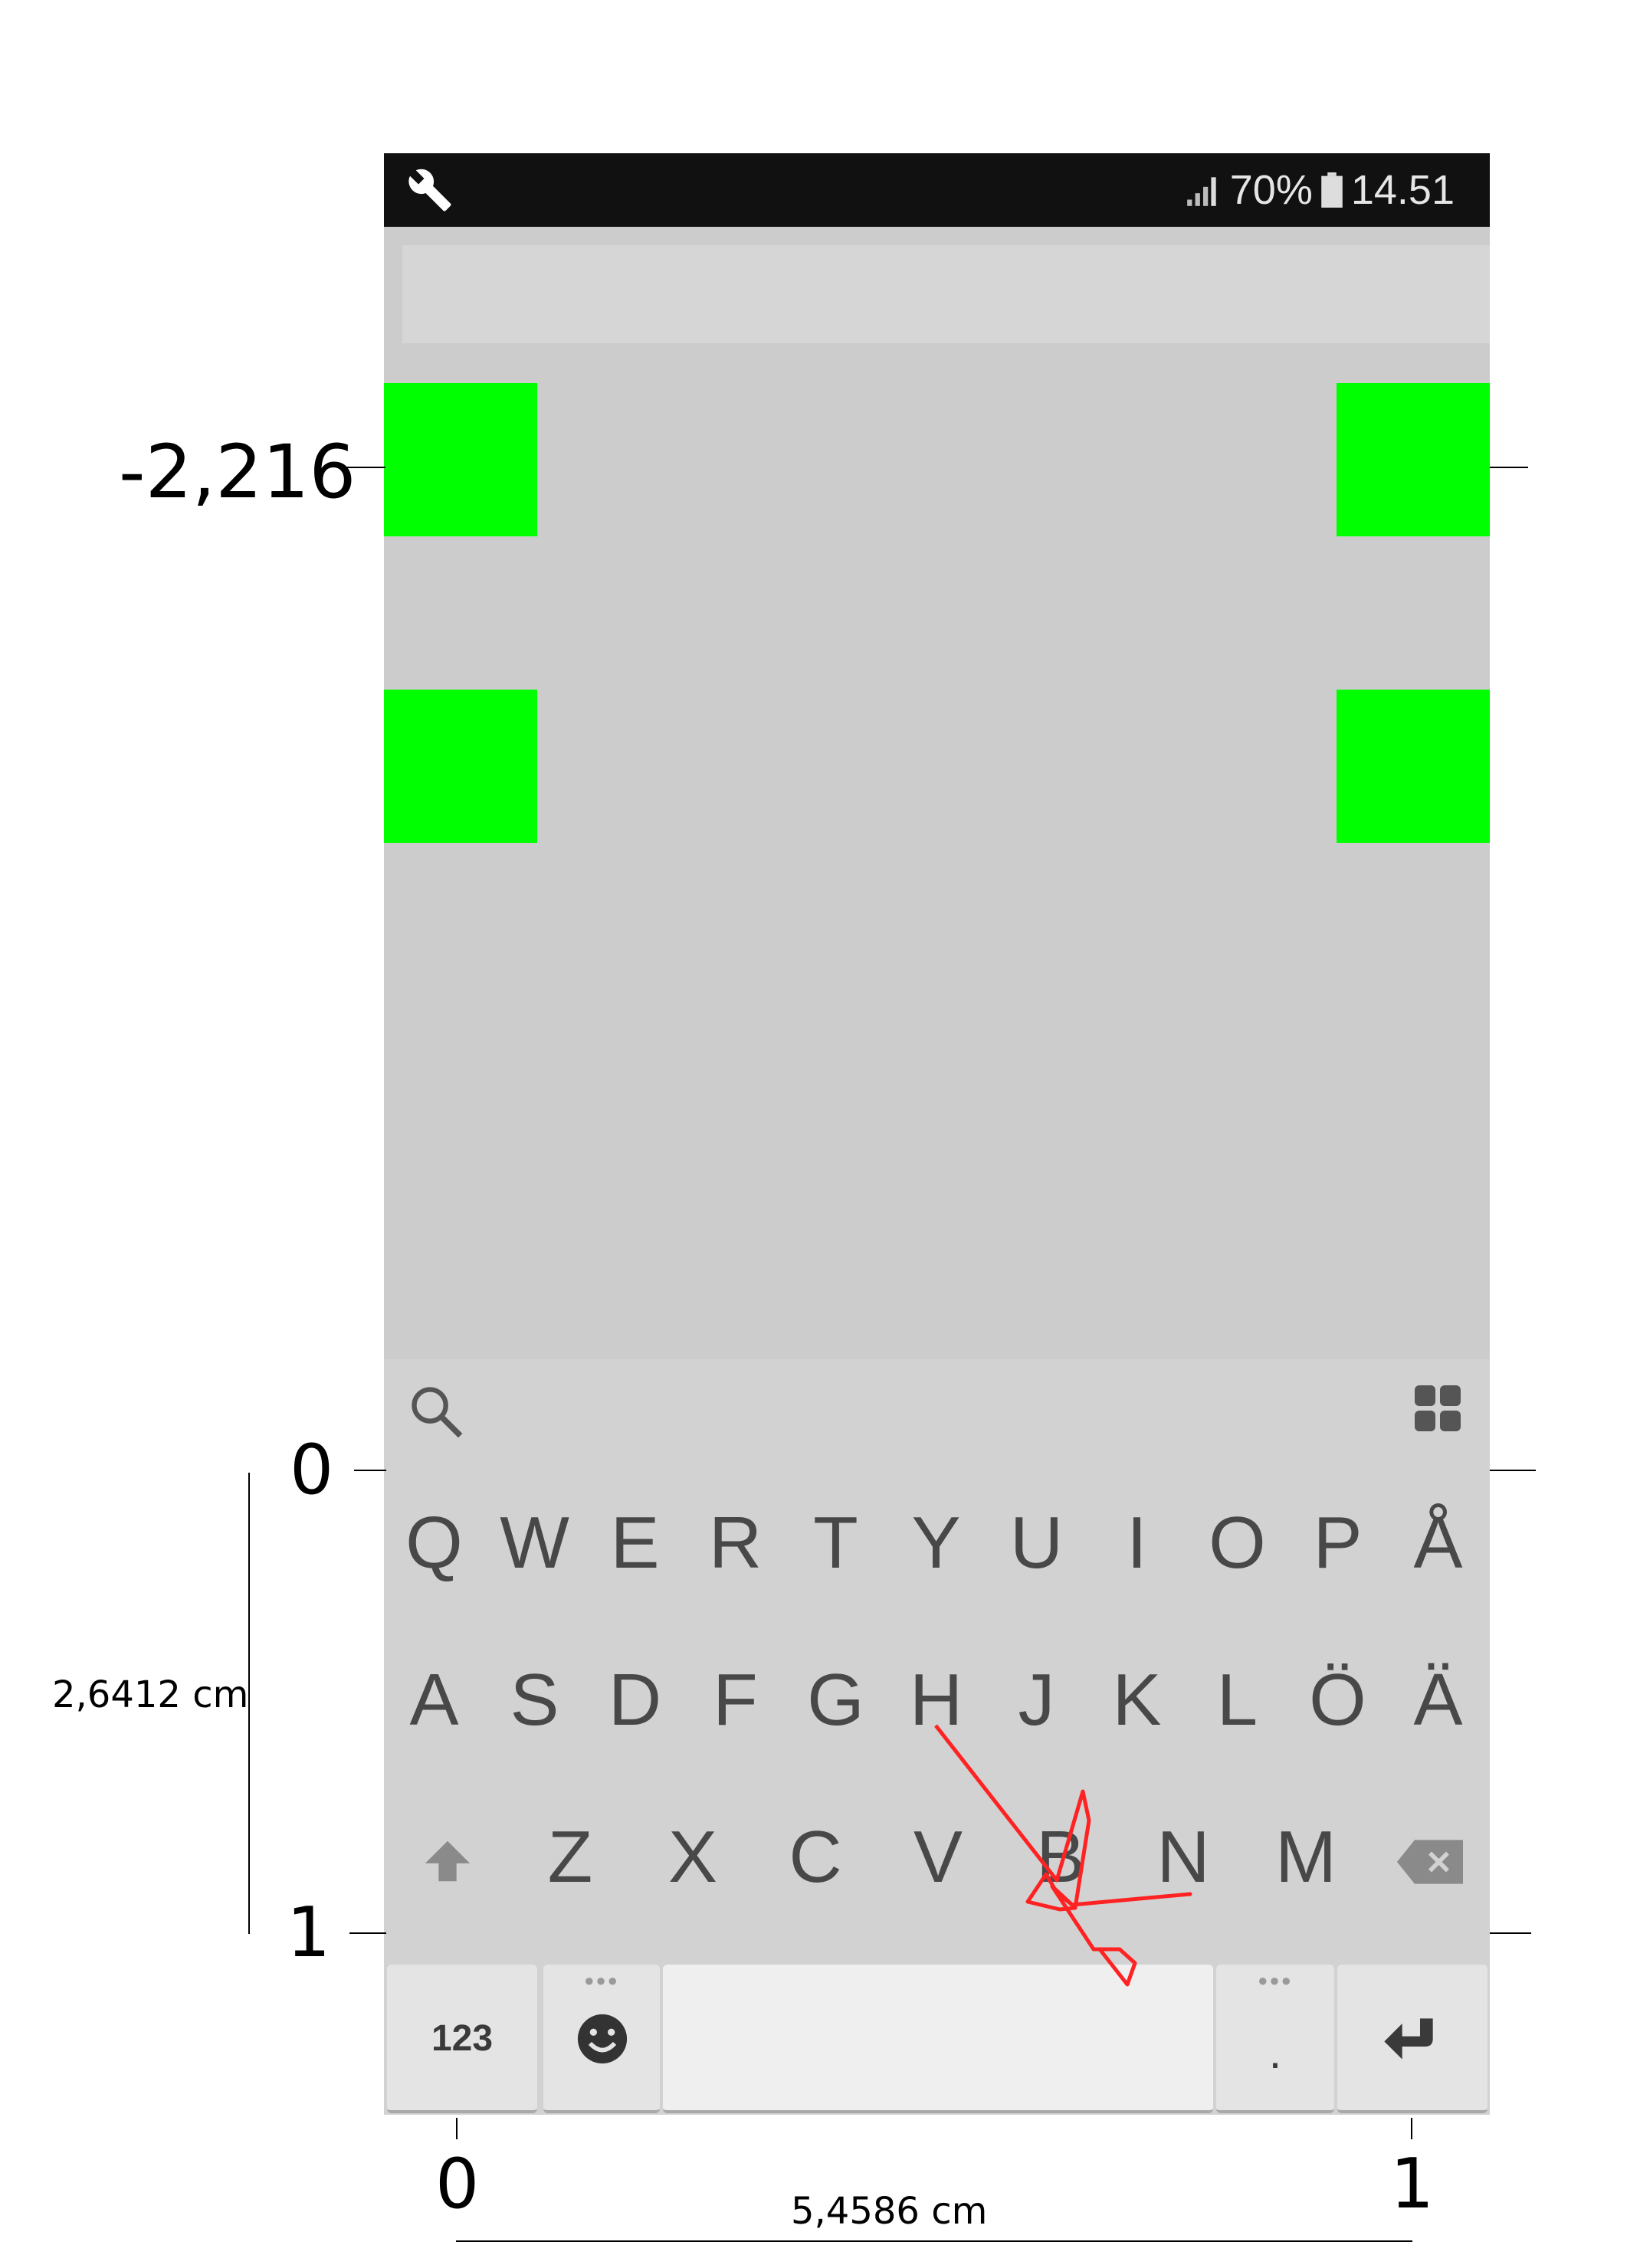  Describe the element at coordinates (1137, 1700) in the screenshot. I see `key-k: K` at that location.